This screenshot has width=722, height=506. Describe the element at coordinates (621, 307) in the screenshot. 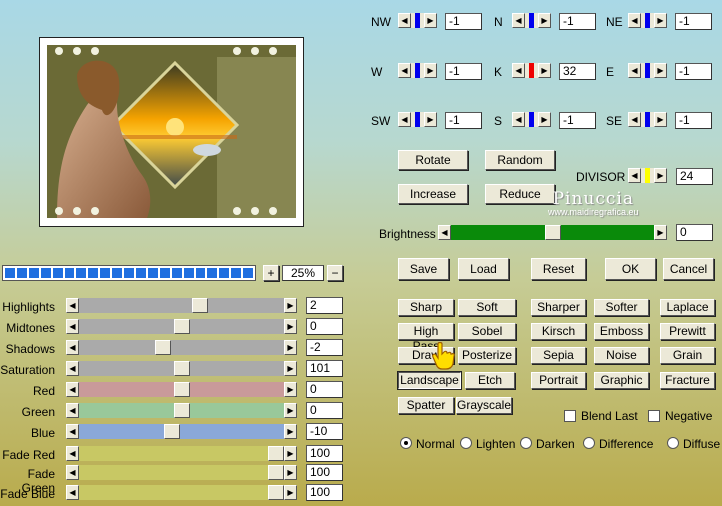

I see `softer-preset-button: Softer` at that location.